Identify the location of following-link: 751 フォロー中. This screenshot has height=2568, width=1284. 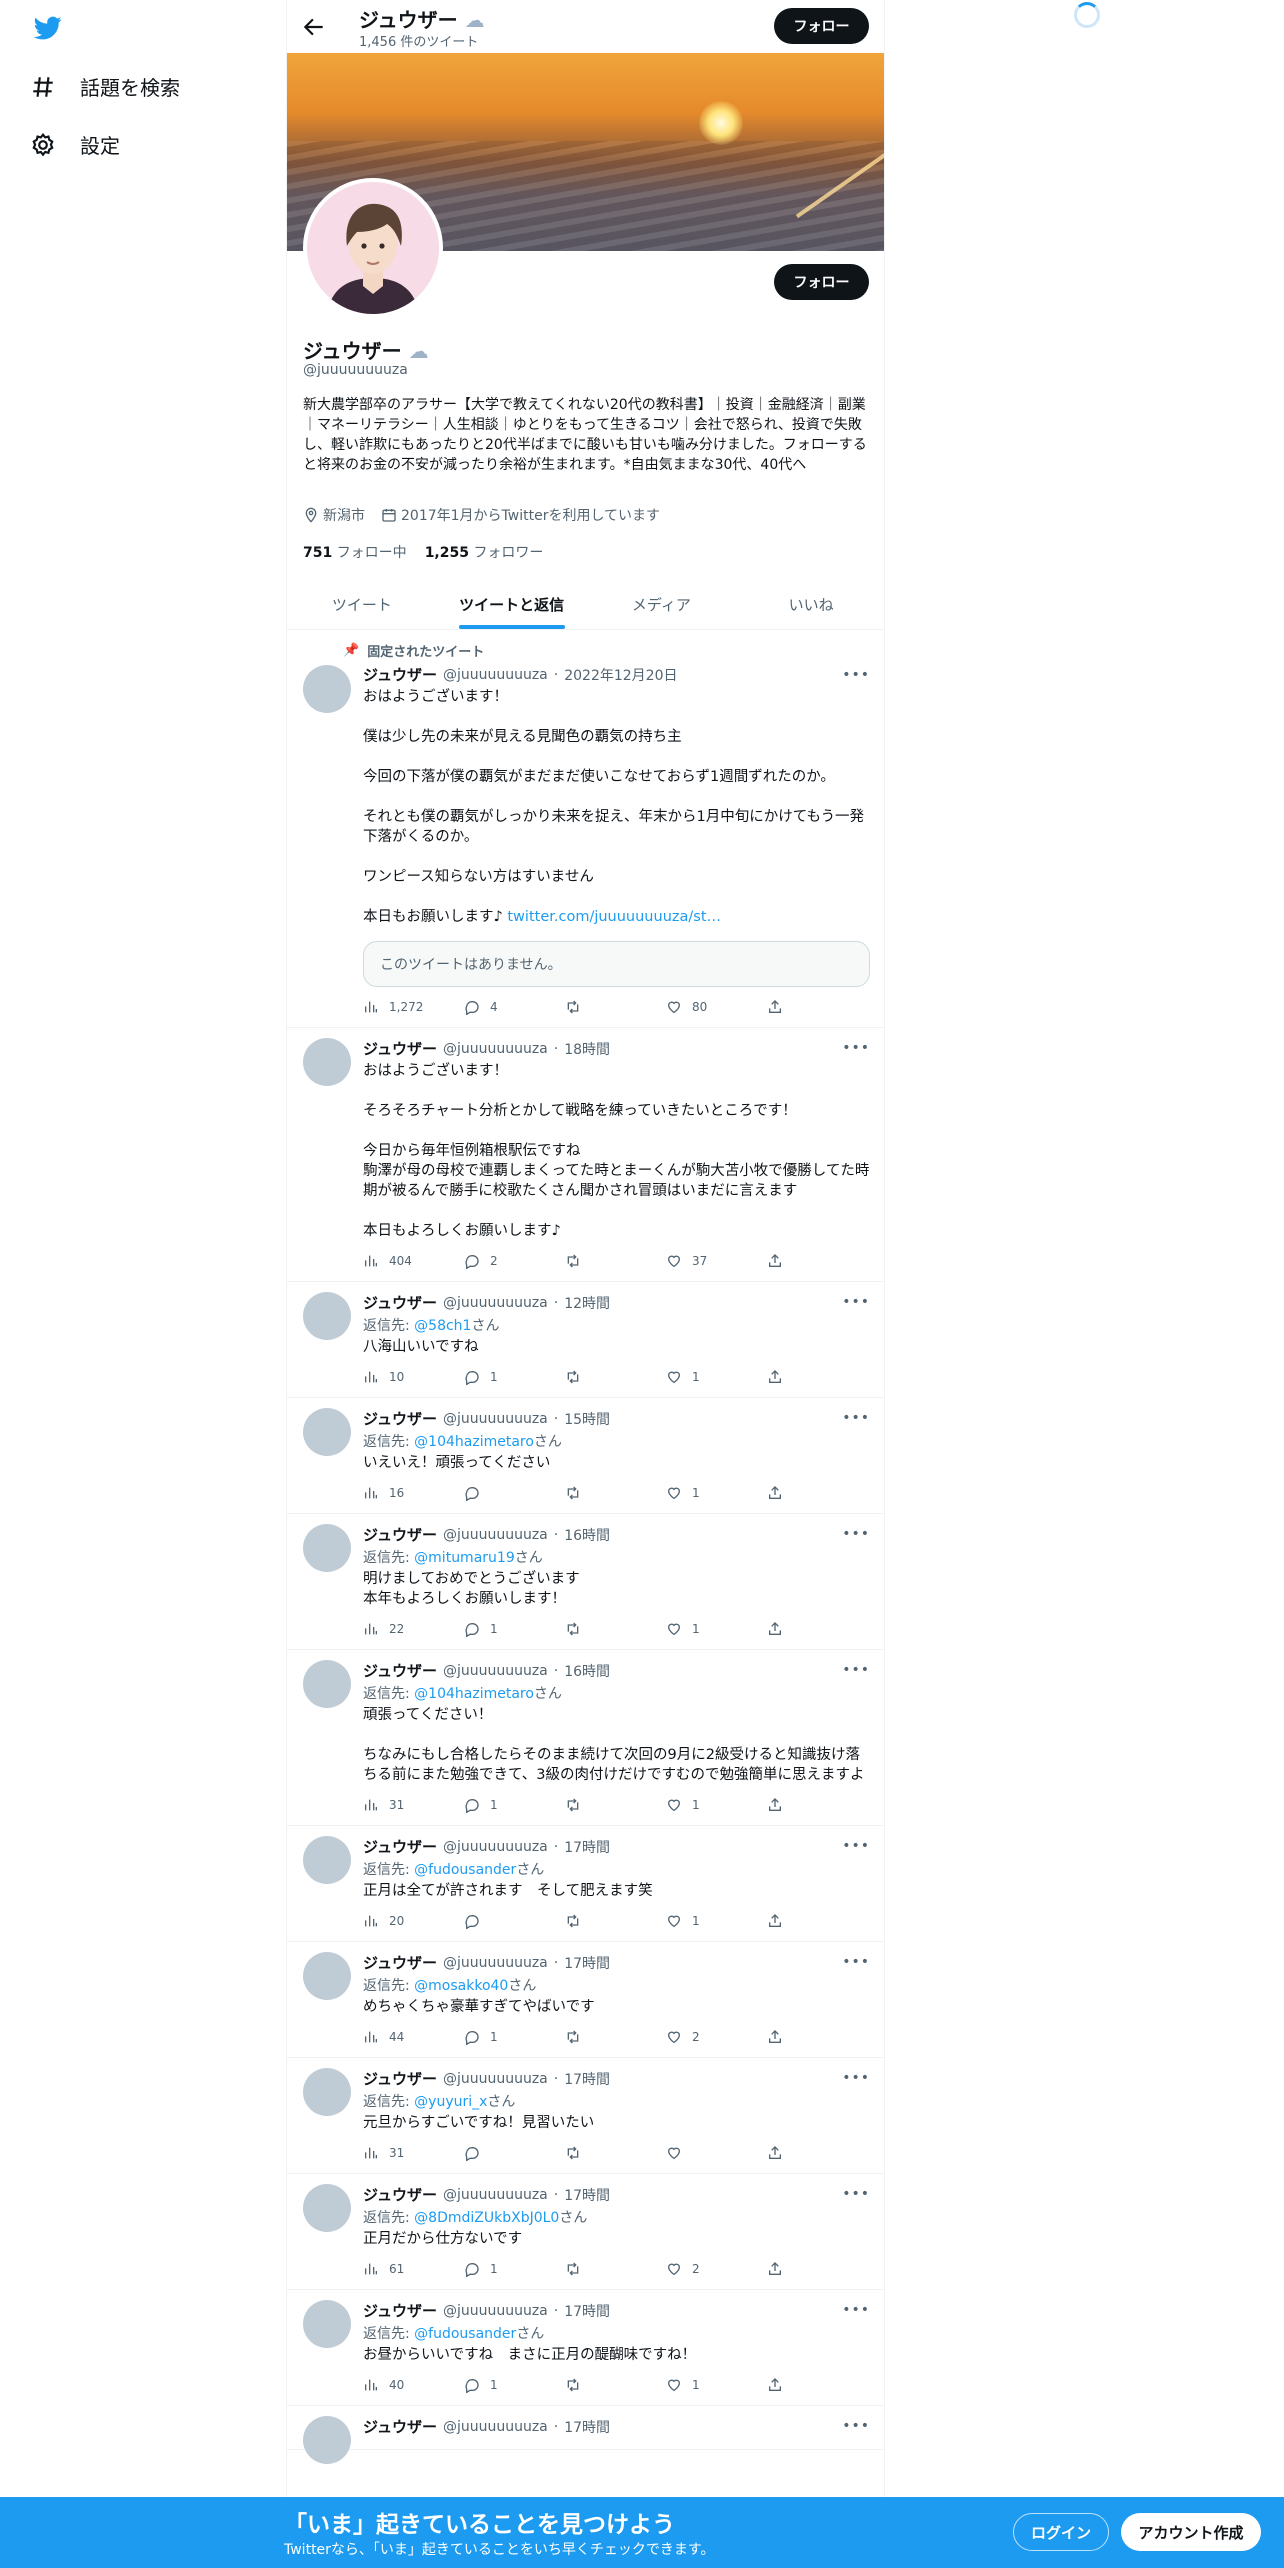
(355, 552).